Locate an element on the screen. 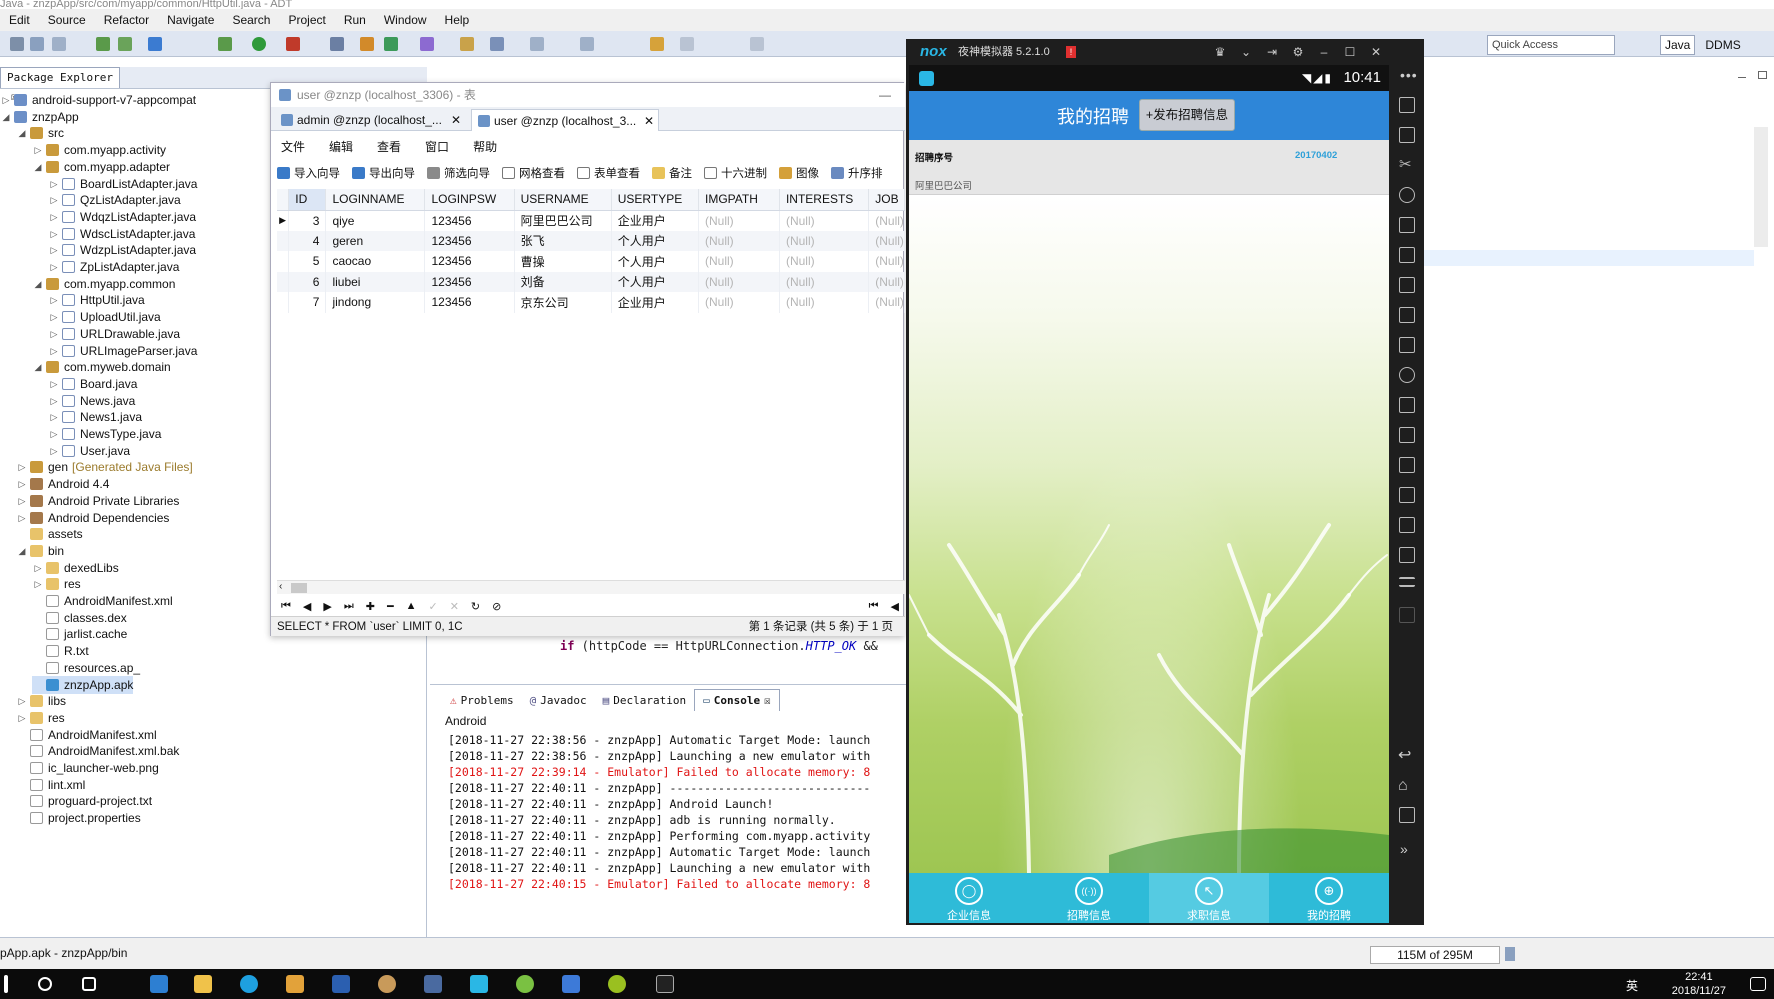 The height and width of the screenshot is (999, 1774). file-explorer-icon is located at coordinates (203, 984).